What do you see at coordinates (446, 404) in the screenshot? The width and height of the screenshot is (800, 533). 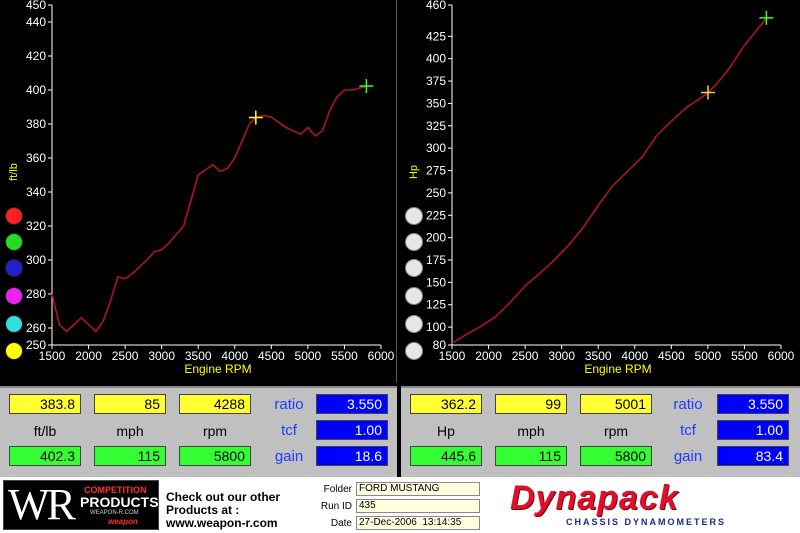 I see `cursor-hp-value: 362.2` at bounding box center [446, 404].